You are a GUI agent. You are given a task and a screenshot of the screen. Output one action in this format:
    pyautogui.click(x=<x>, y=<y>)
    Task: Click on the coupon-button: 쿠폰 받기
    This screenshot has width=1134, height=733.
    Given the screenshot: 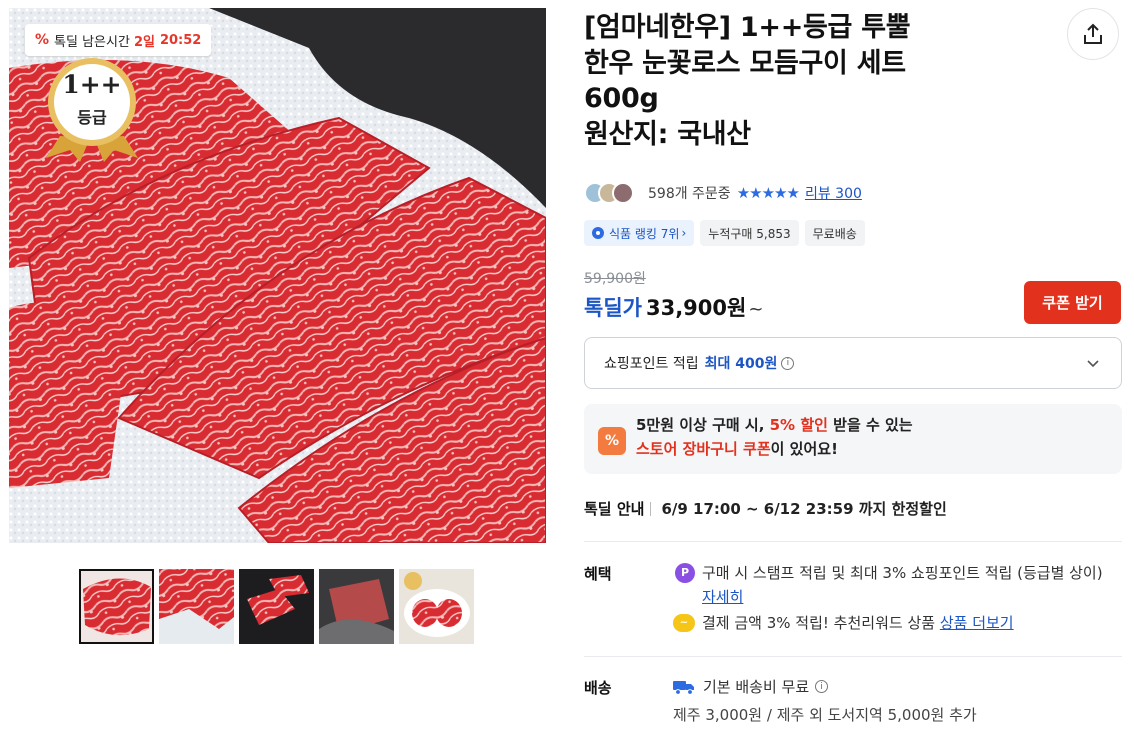 What is the action you would take?
    pyautogui.click(x=1072, y=302)
    